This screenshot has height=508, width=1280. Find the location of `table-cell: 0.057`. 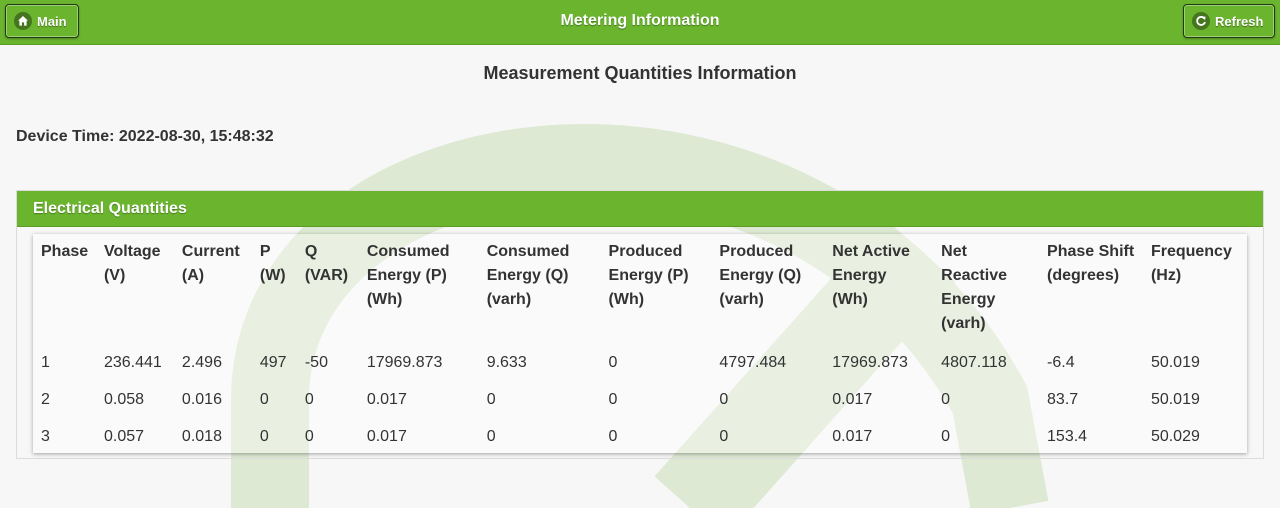

table-cell: 0.057 is located at coordinates (124, 436).